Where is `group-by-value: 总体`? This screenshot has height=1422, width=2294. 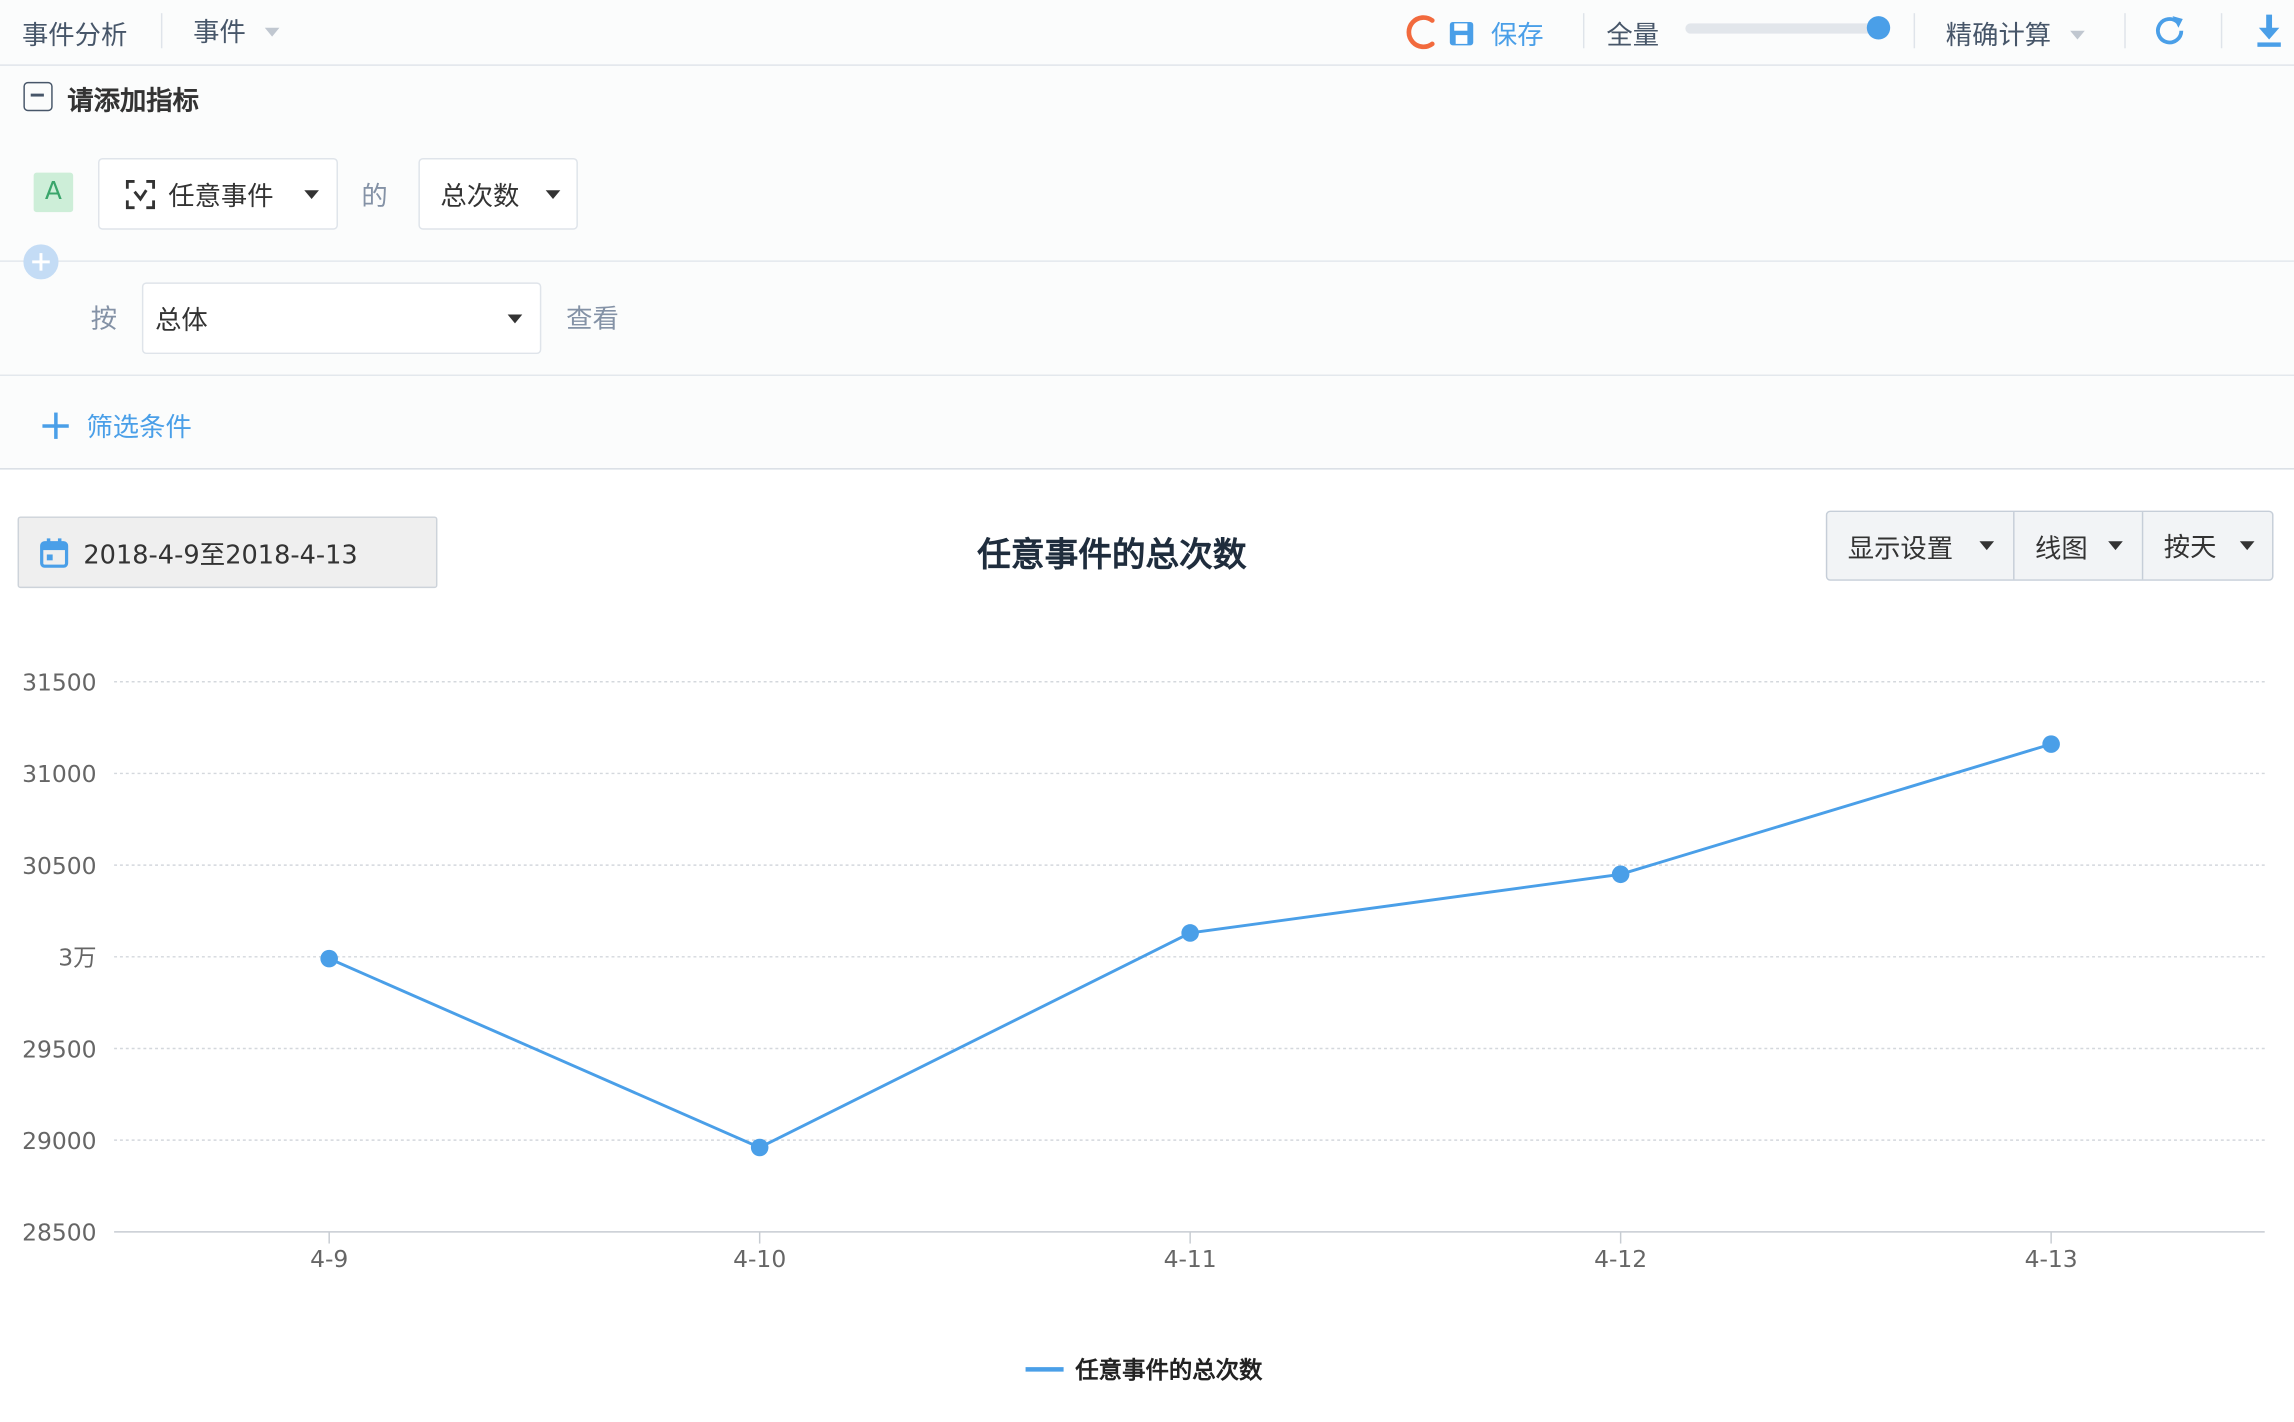
group-by-value: 总体 is located at coordinates (181, 321).